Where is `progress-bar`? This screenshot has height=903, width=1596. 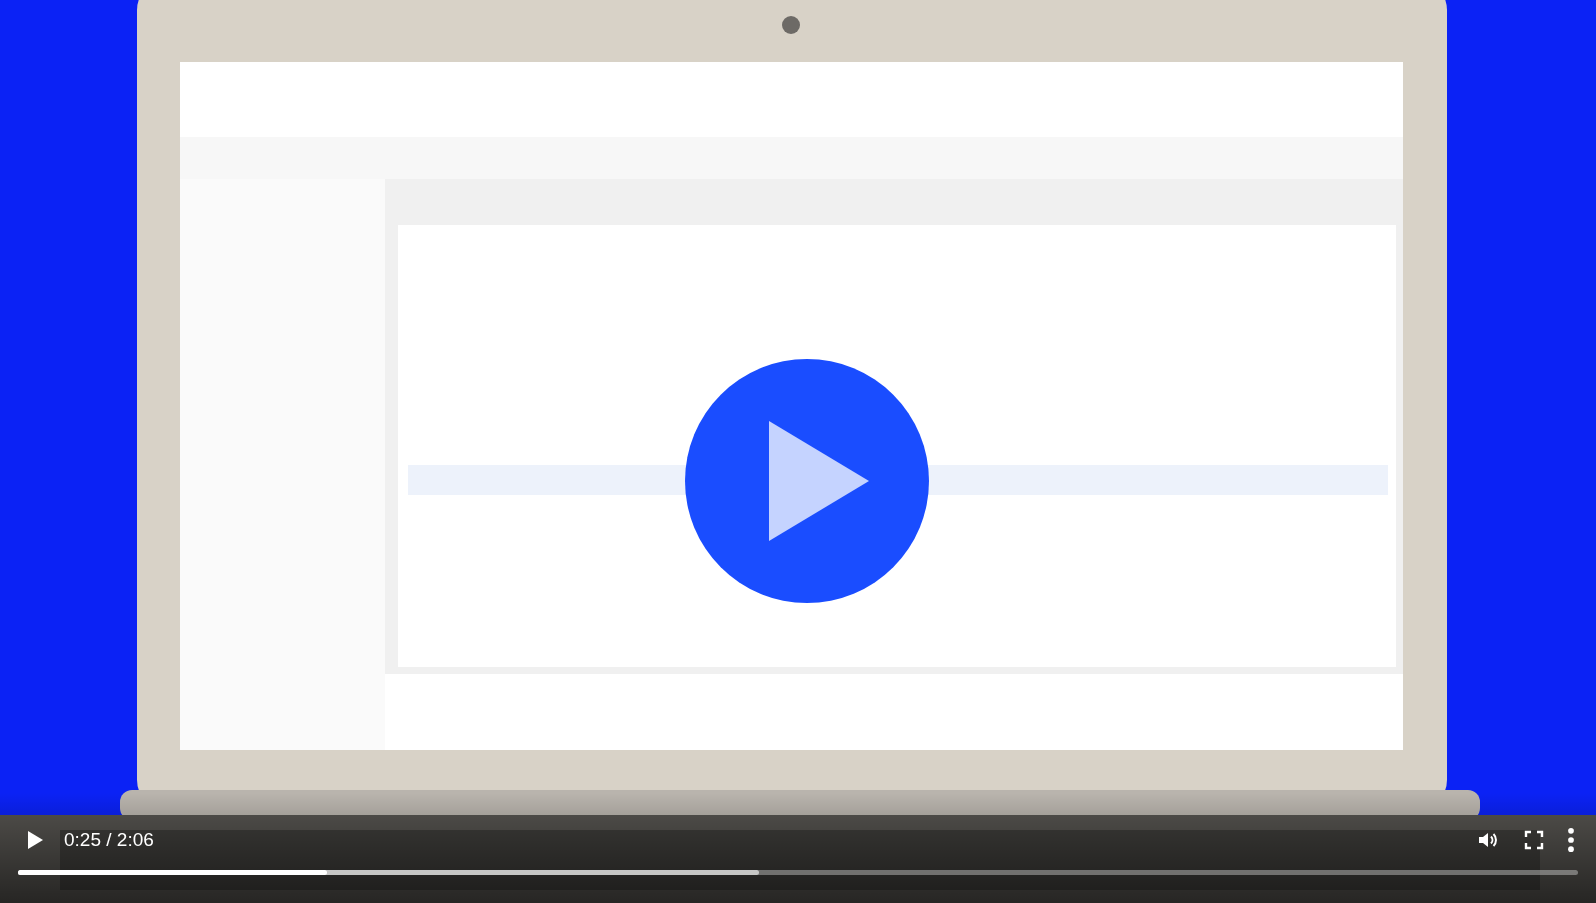
progress-bar is located at coordinates (798, 872).